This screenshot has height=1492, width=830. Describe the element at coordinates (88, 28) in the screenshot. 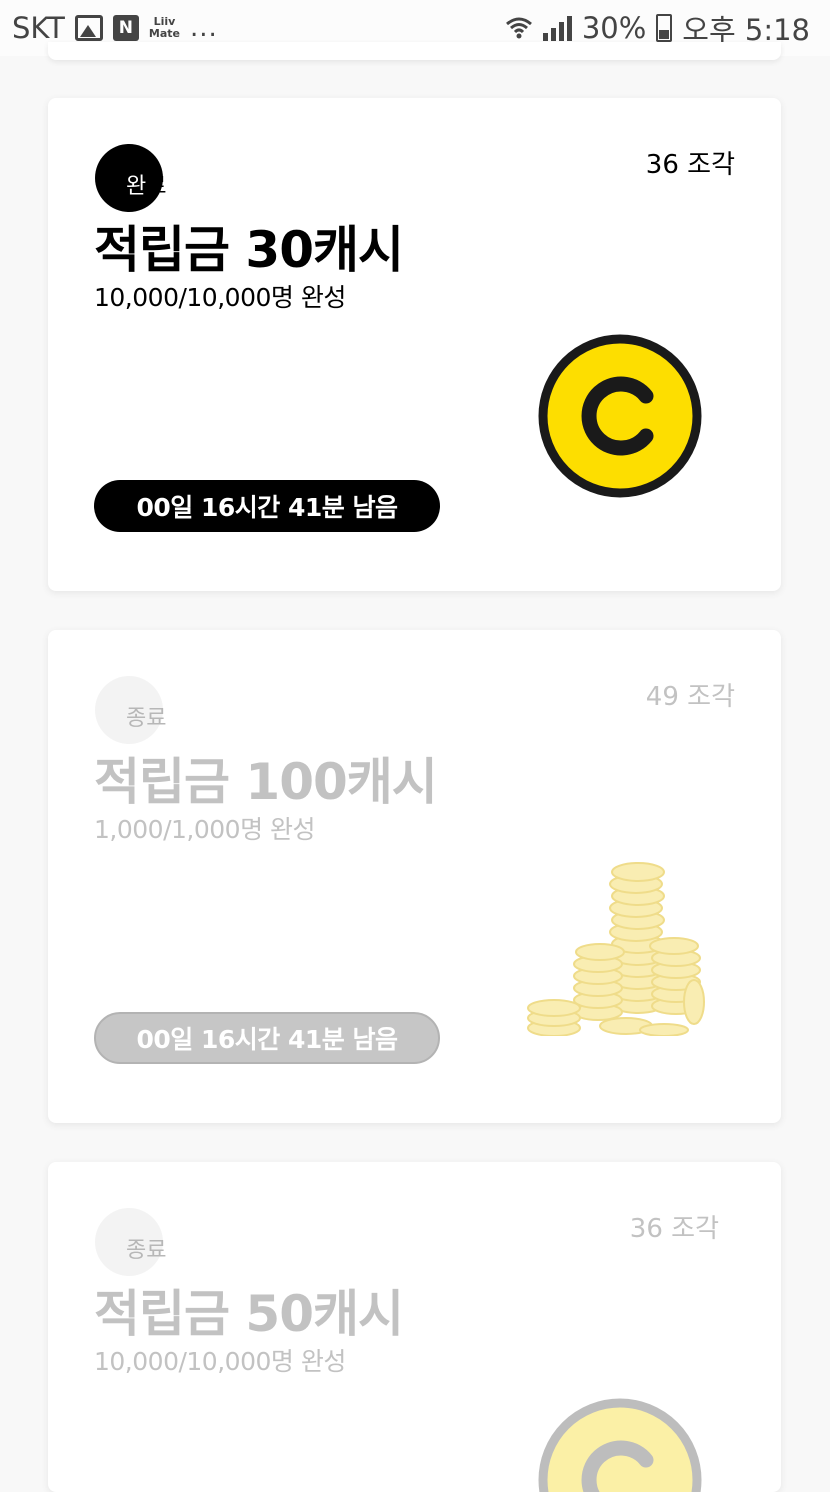

I see `gallery-icon` at that location.